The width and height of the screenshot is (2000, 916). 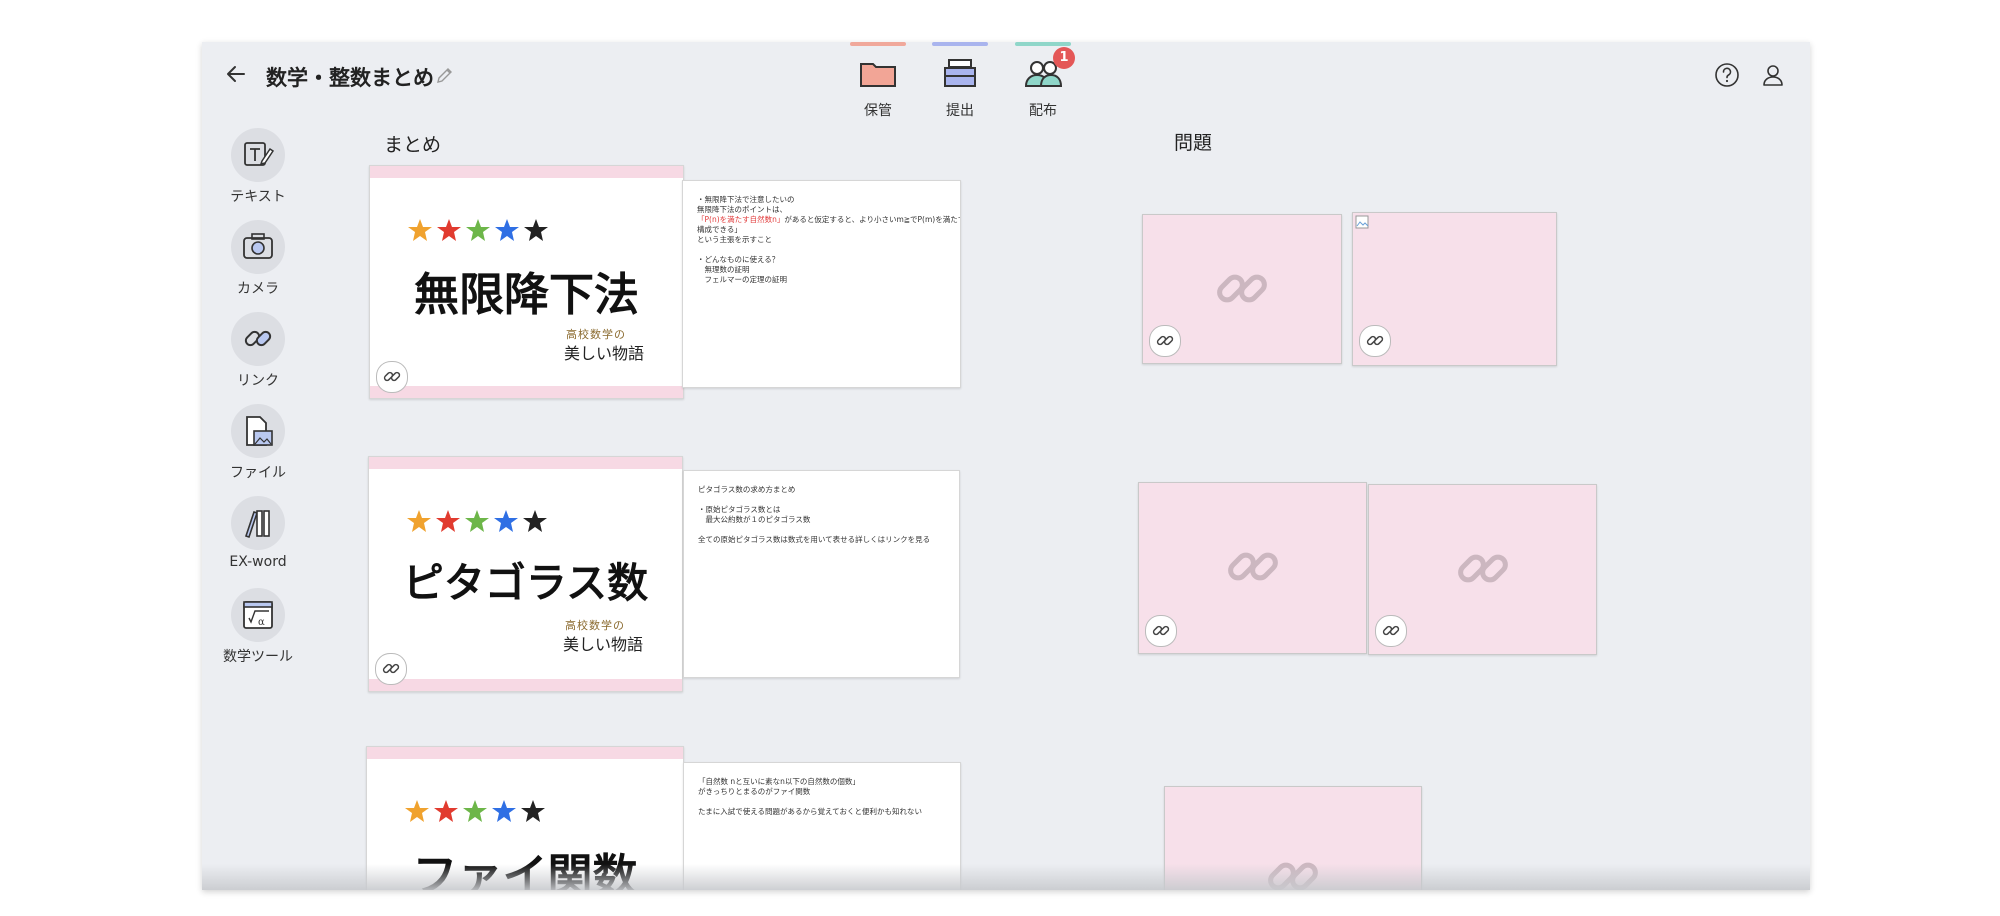 I want to click on math-tool-icon: α, so click(x=258, y=615).